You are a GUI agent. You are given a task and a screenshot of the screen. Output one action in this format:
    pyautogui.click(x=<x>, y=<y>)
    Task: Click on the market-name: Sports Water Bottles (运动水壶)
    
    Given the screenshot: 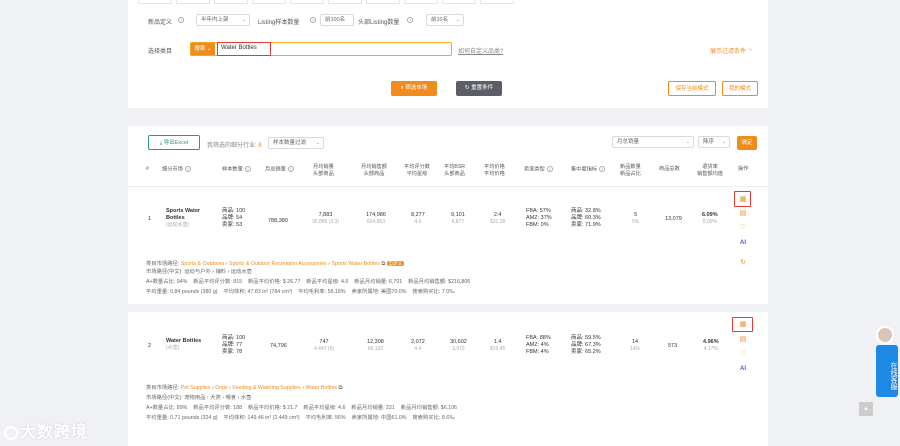 What is the action you would take?
    pyautogui.click(x=188, y=218)
    